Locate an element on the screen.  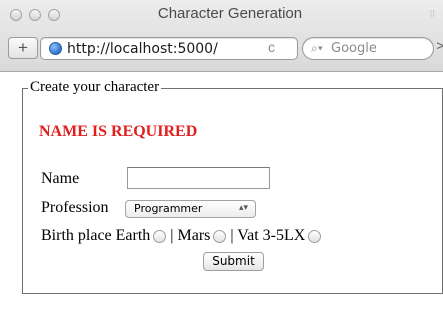
select-arrows-icon: ▴▾ is located at coordinates (243, 207).